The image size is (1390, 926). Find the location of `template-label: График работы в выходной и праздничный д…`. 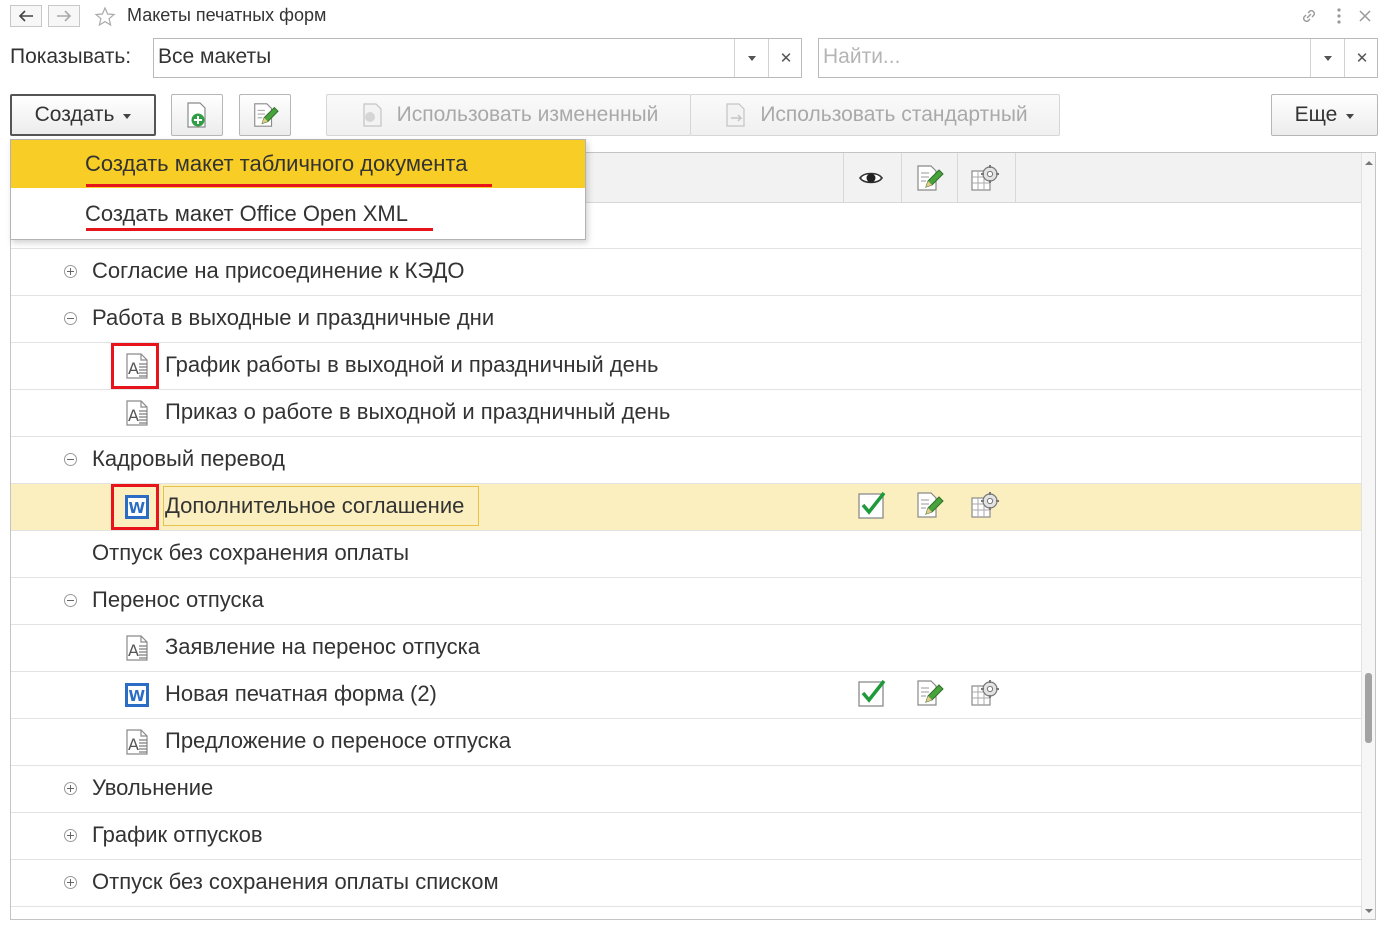

template-label: График работы в выходной и праздничный д… is located at coordinates (412, 364).